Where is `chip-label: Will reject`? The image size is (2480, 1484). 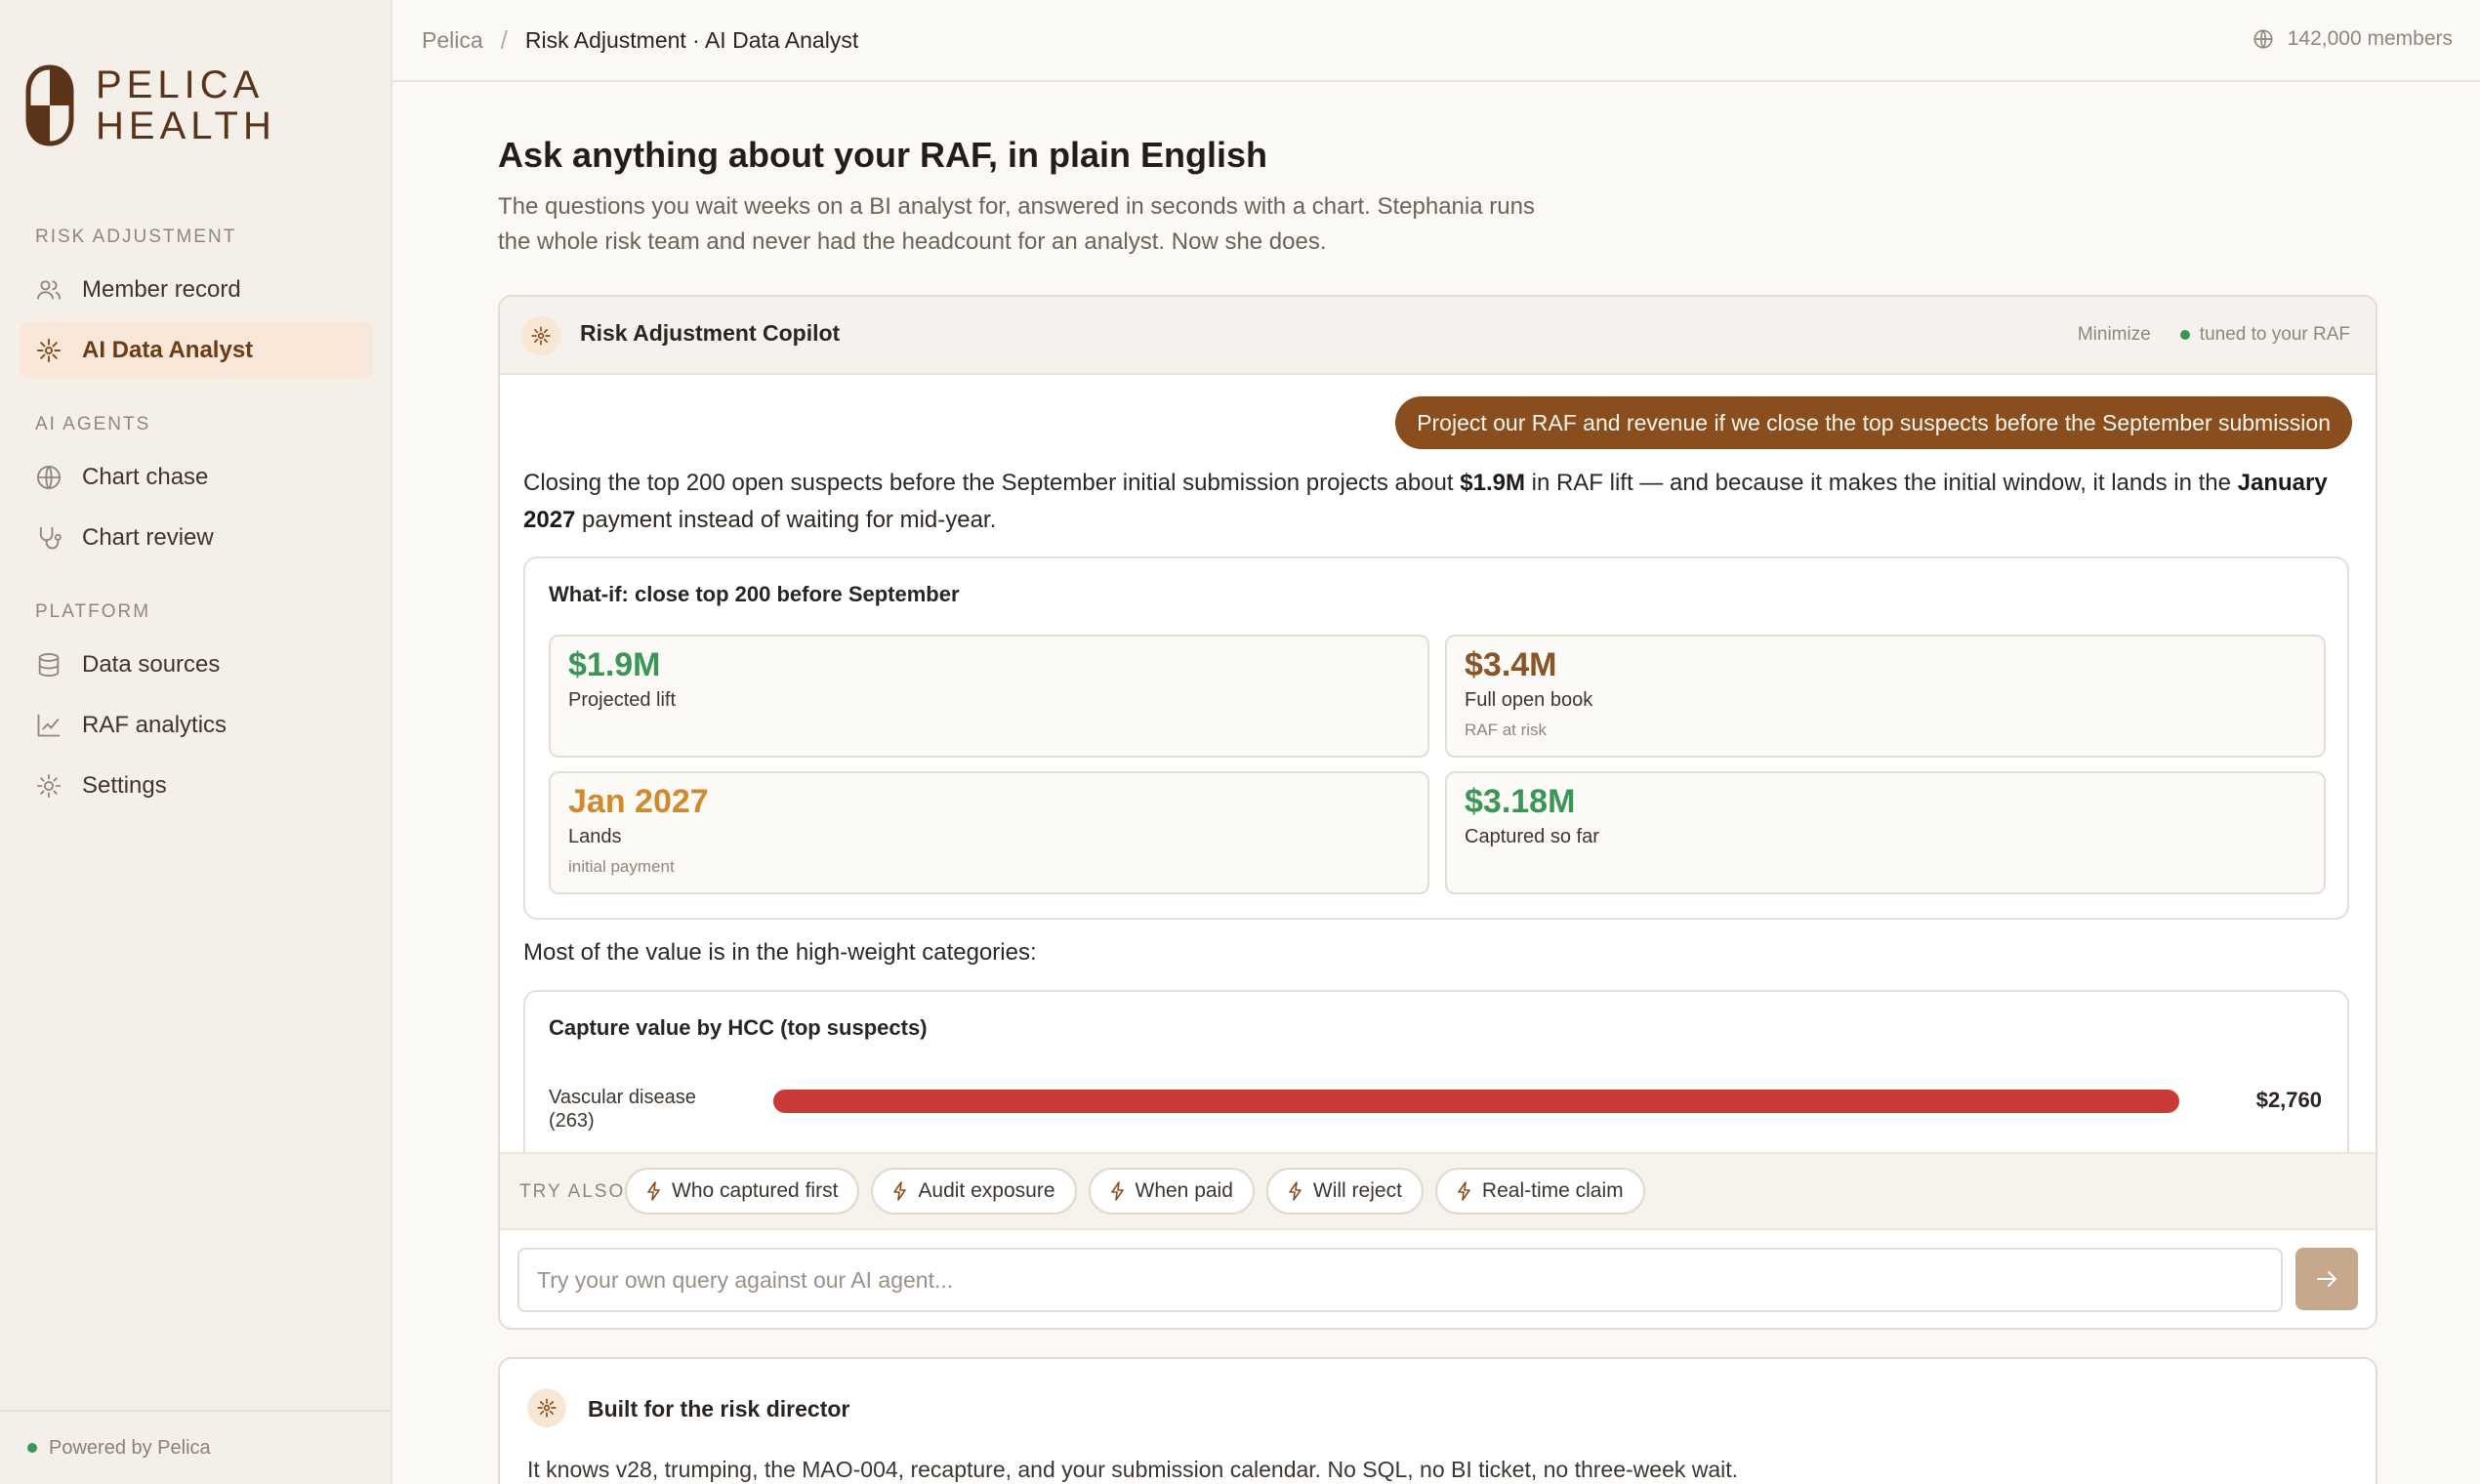
chip-label: Will reject is located at coordinates (1357, 1191).